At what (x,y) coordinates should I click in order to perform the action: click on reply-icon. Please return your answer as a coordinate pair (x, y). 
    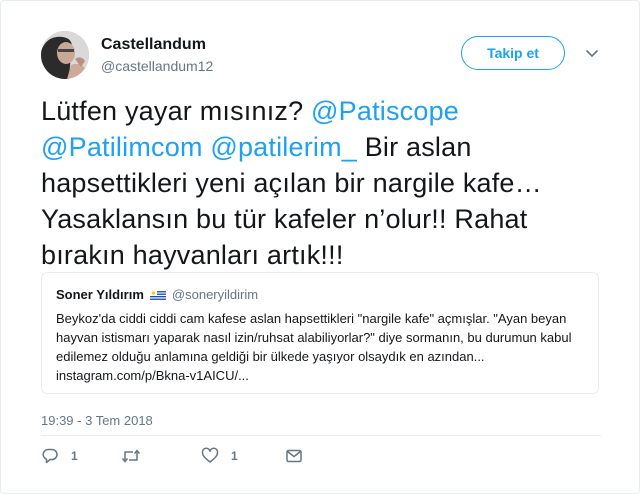
    Looking at the image, I should click on (50, 456).